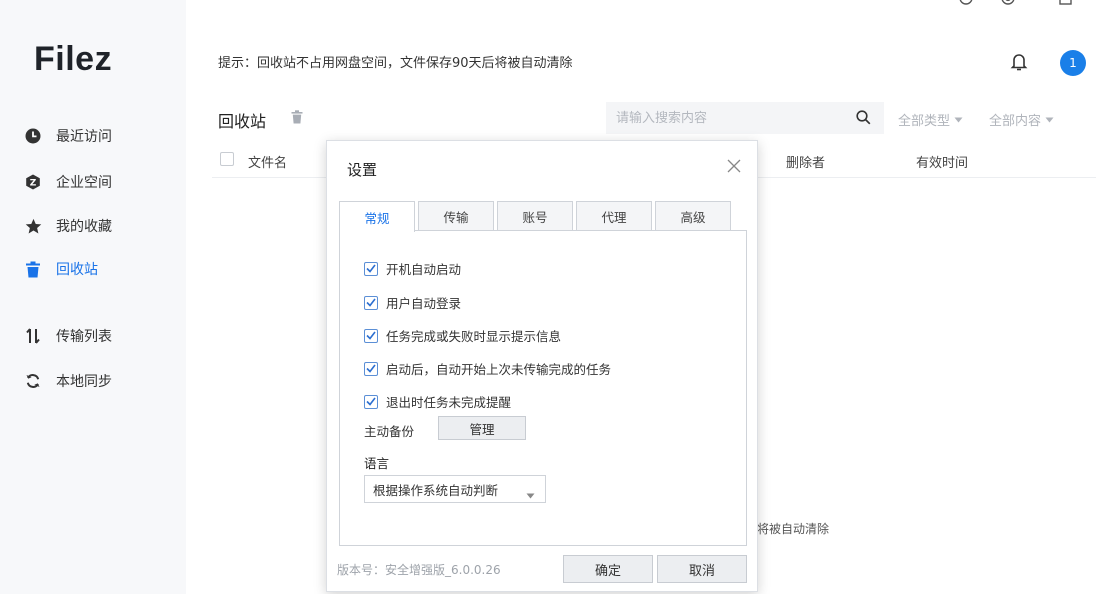 The image size is (1104, 594). What do you see at coordinates (614, 216) in the screenshot?
I see `tab-proxy: 代理` at bounding box center [614, 216].